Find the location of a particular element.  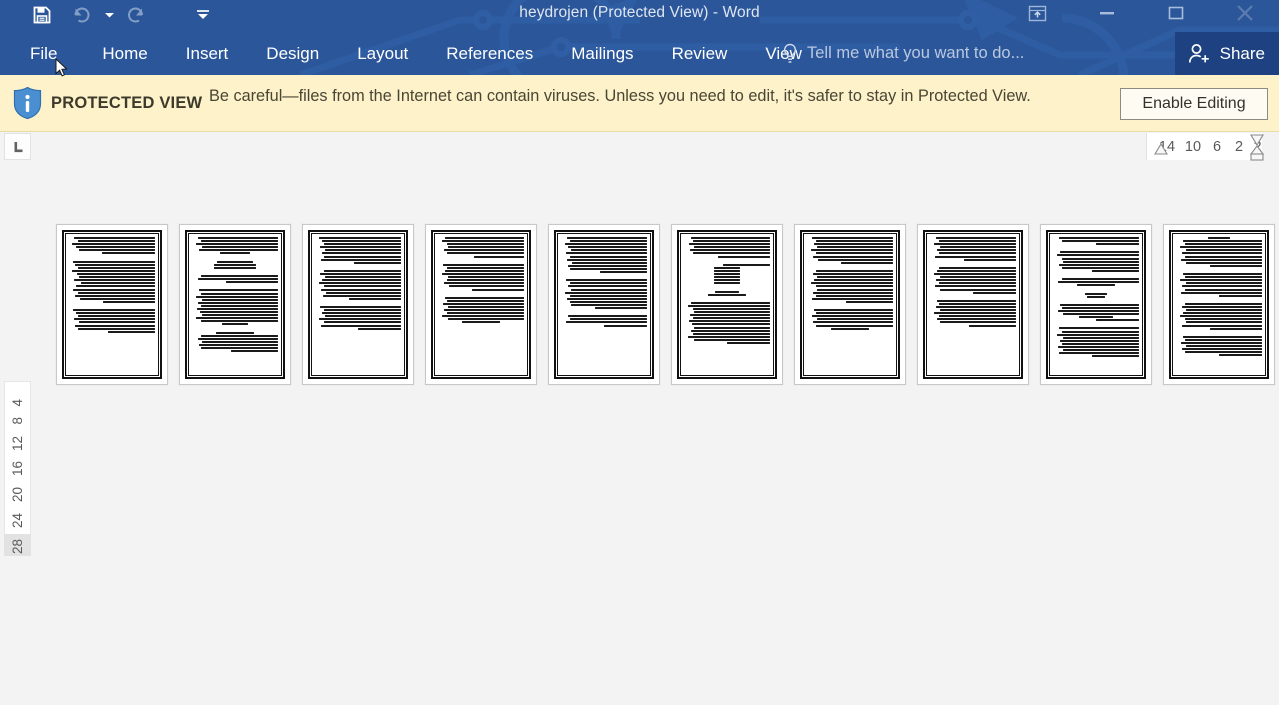

close-button is located at coordinates (1244, 13).